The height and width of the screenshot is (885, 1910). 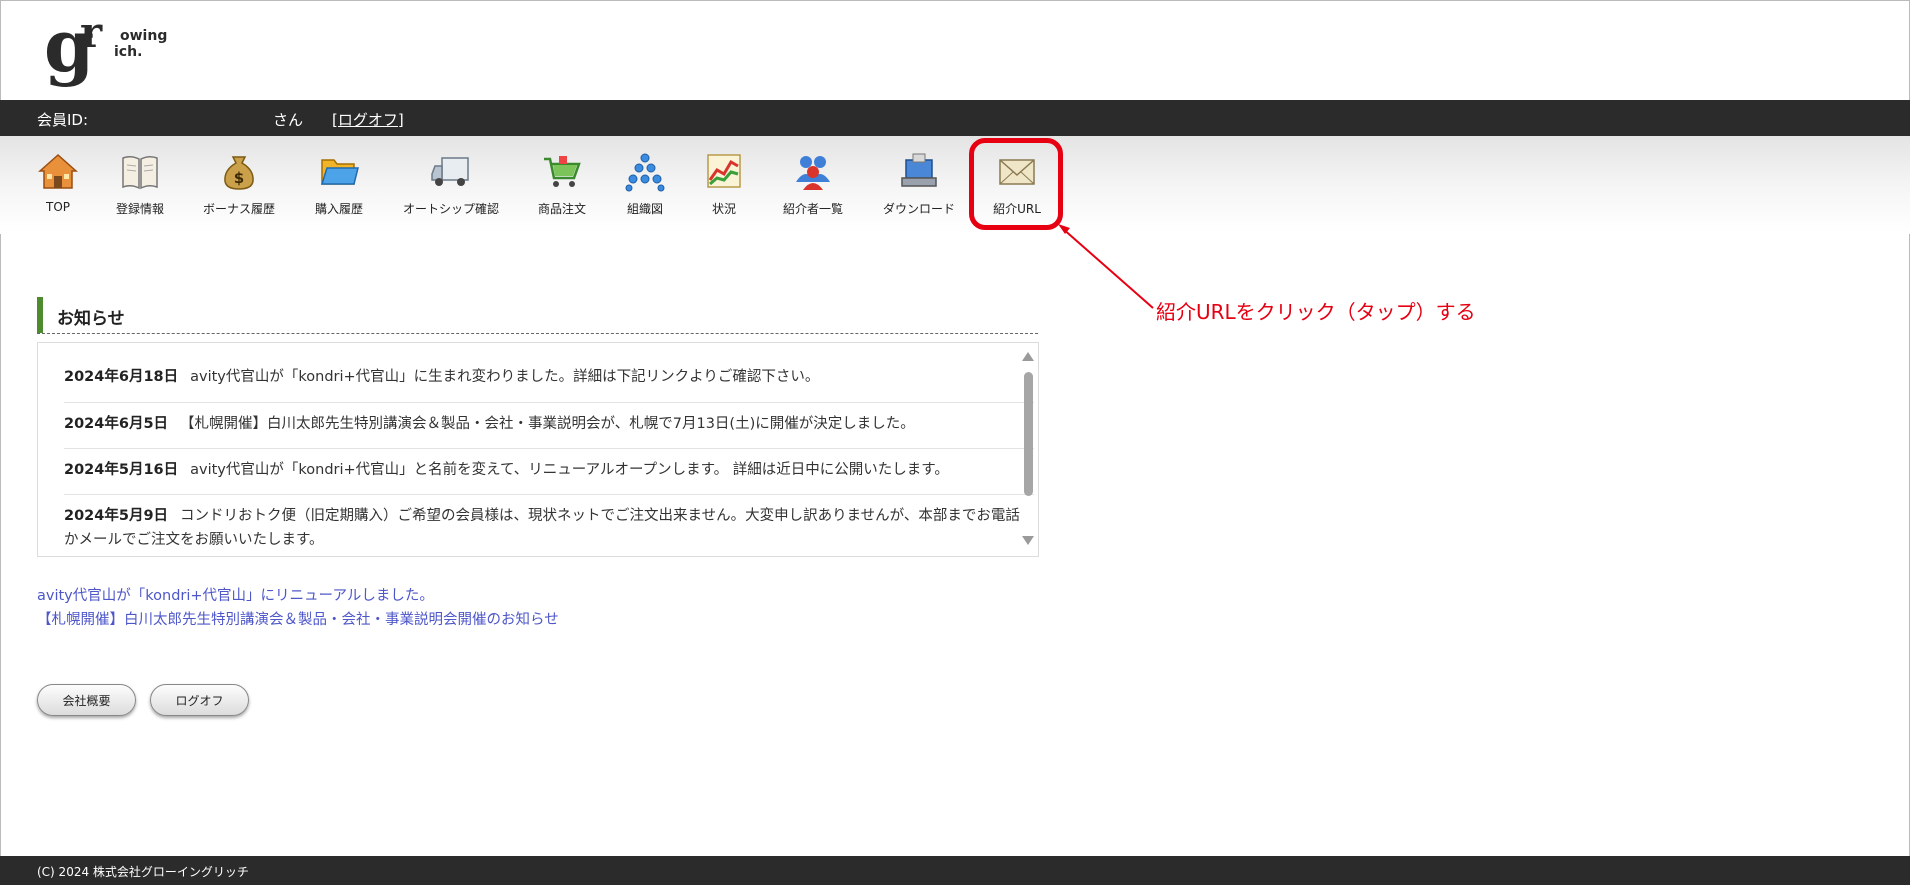 What do you see at coordinates (121, 377) in the screenshot?
I see `news-date: 2024年6月18日` at bounding box center [121, 377].